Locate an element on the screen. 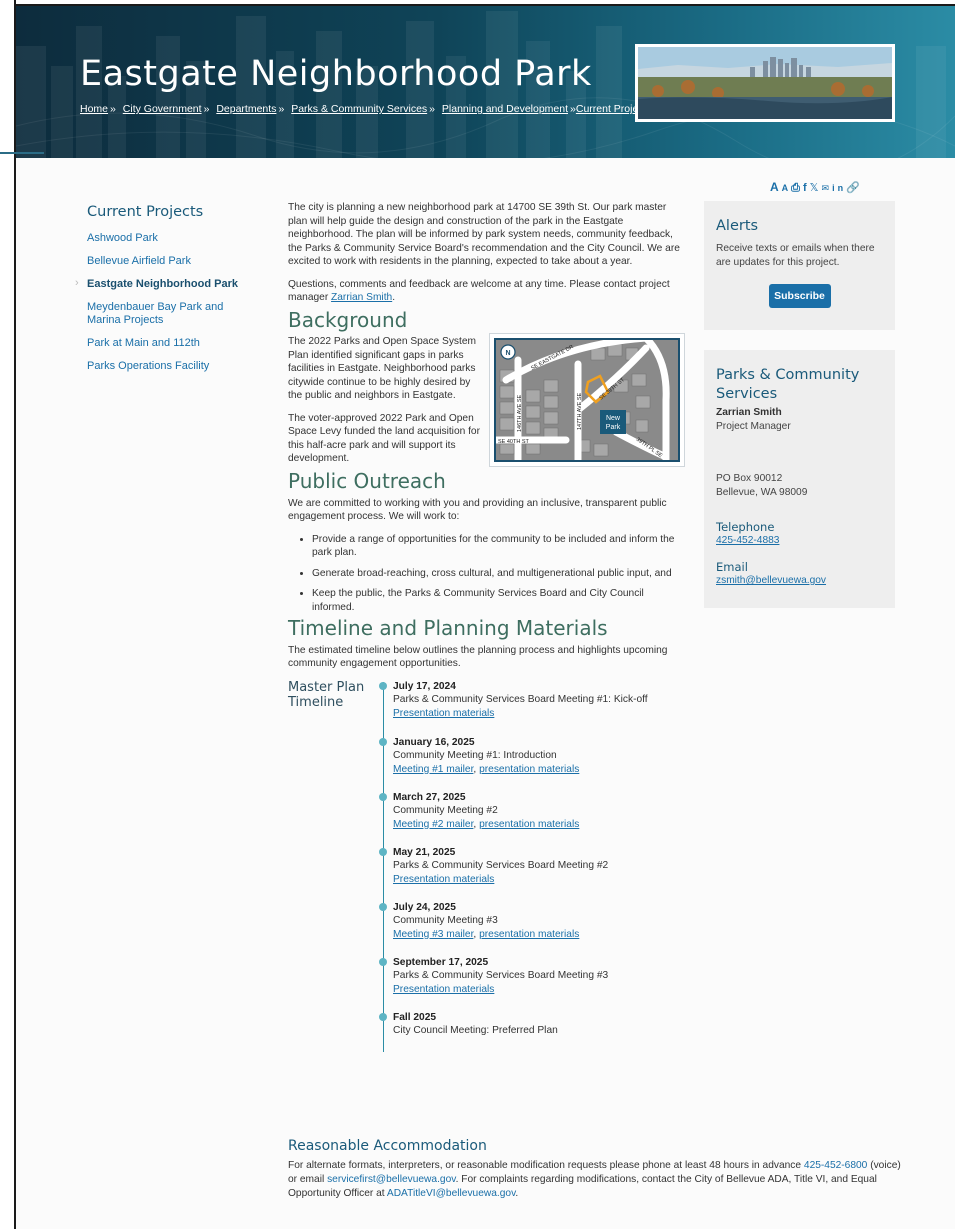 This screenshot has width=955, height=1229. sidebar-item-meydenbauer-bay: Meydenbauer Bay Park and Marina Projects is located at coordinates (172, 314).